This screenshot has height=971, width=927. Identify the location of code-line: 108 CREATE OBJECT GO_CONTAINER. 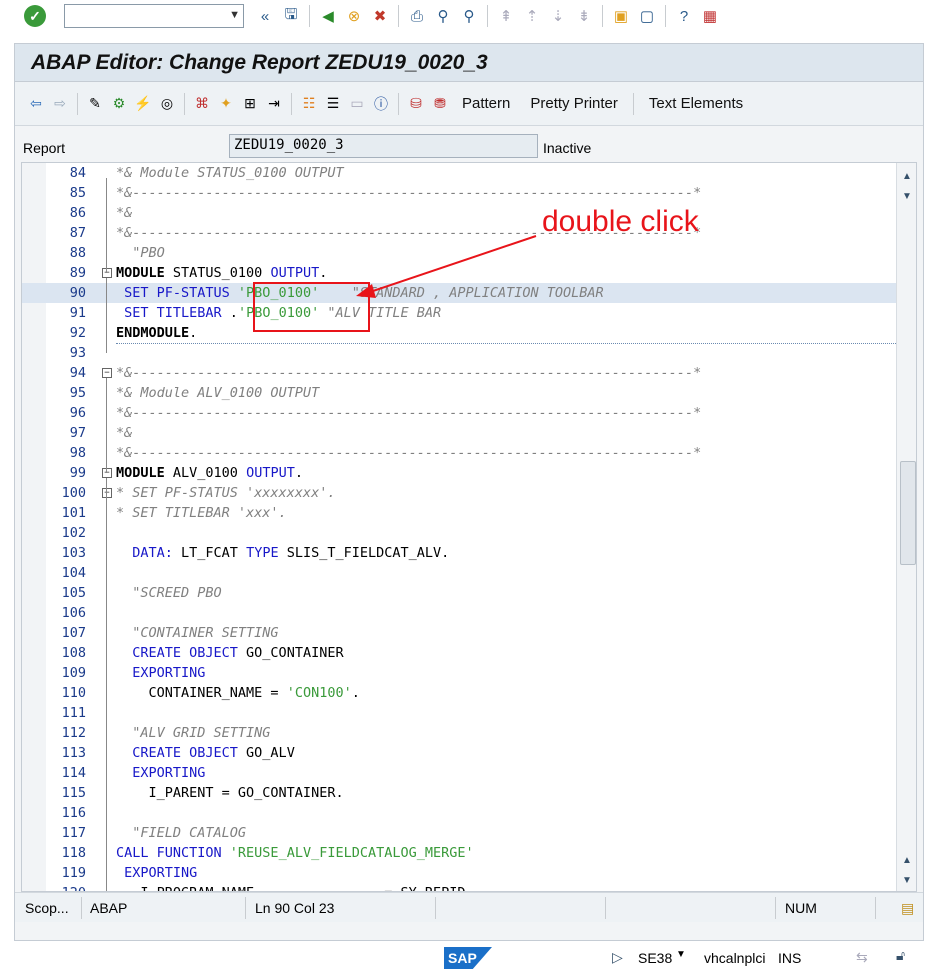
(459, 653).